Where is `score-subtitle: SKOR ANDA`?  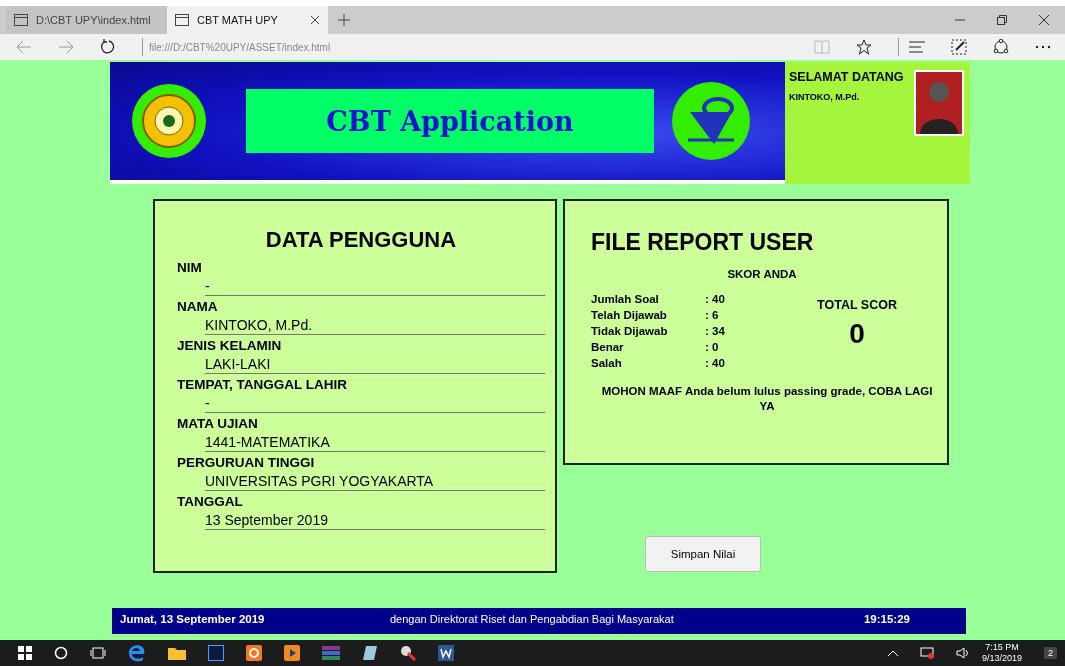
score-subtitle: SKOR ANDA is located at coordinates (762, 274).